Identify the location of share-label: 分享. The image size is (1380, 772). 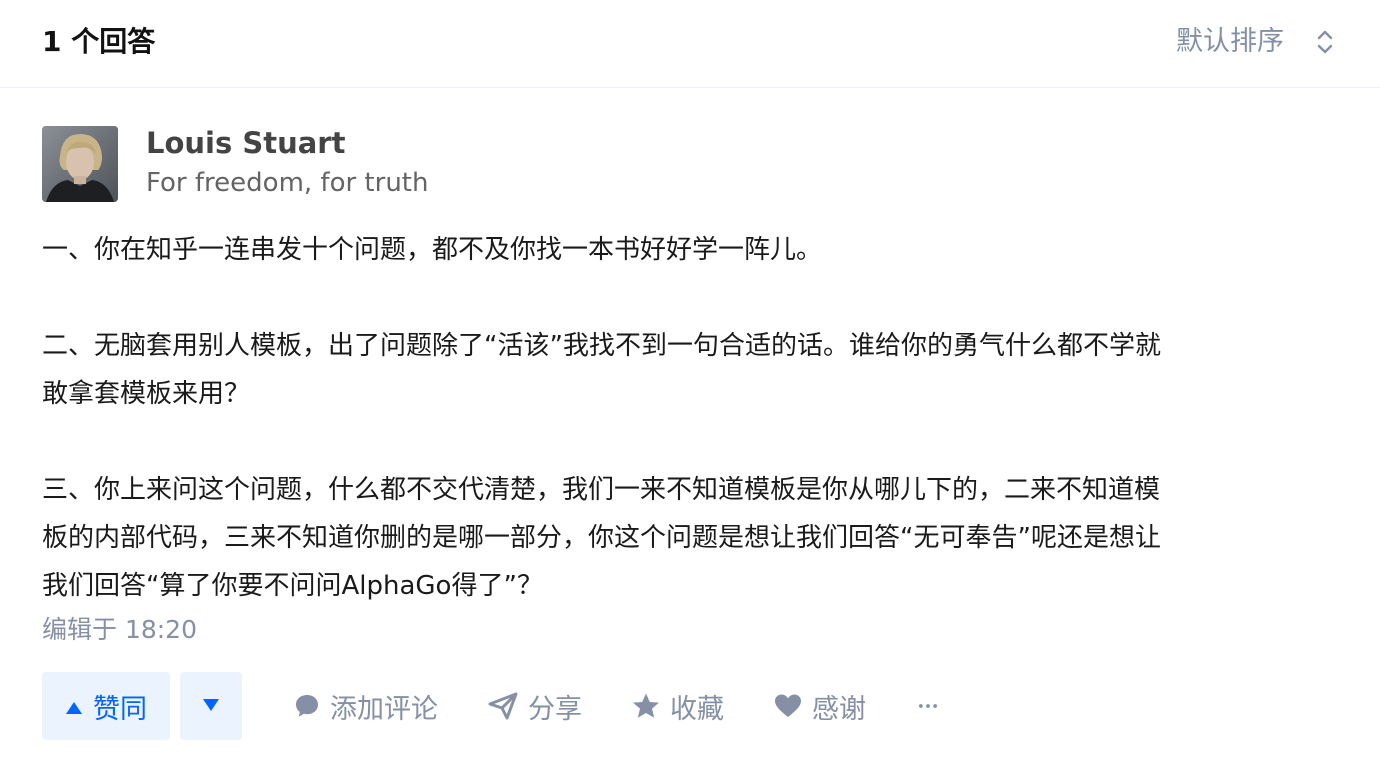
(555, 709).